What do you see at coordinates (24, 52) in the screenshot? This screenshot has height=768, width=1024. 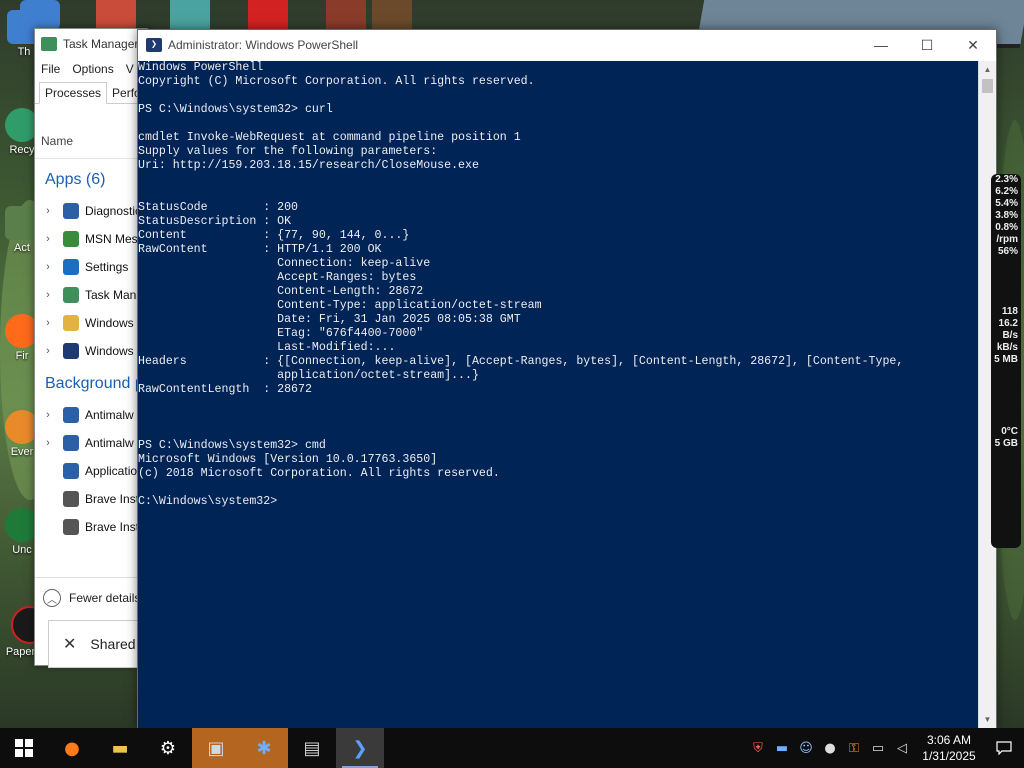 I see `desktop-icon-label: Th` at bounding box center [24, 52].